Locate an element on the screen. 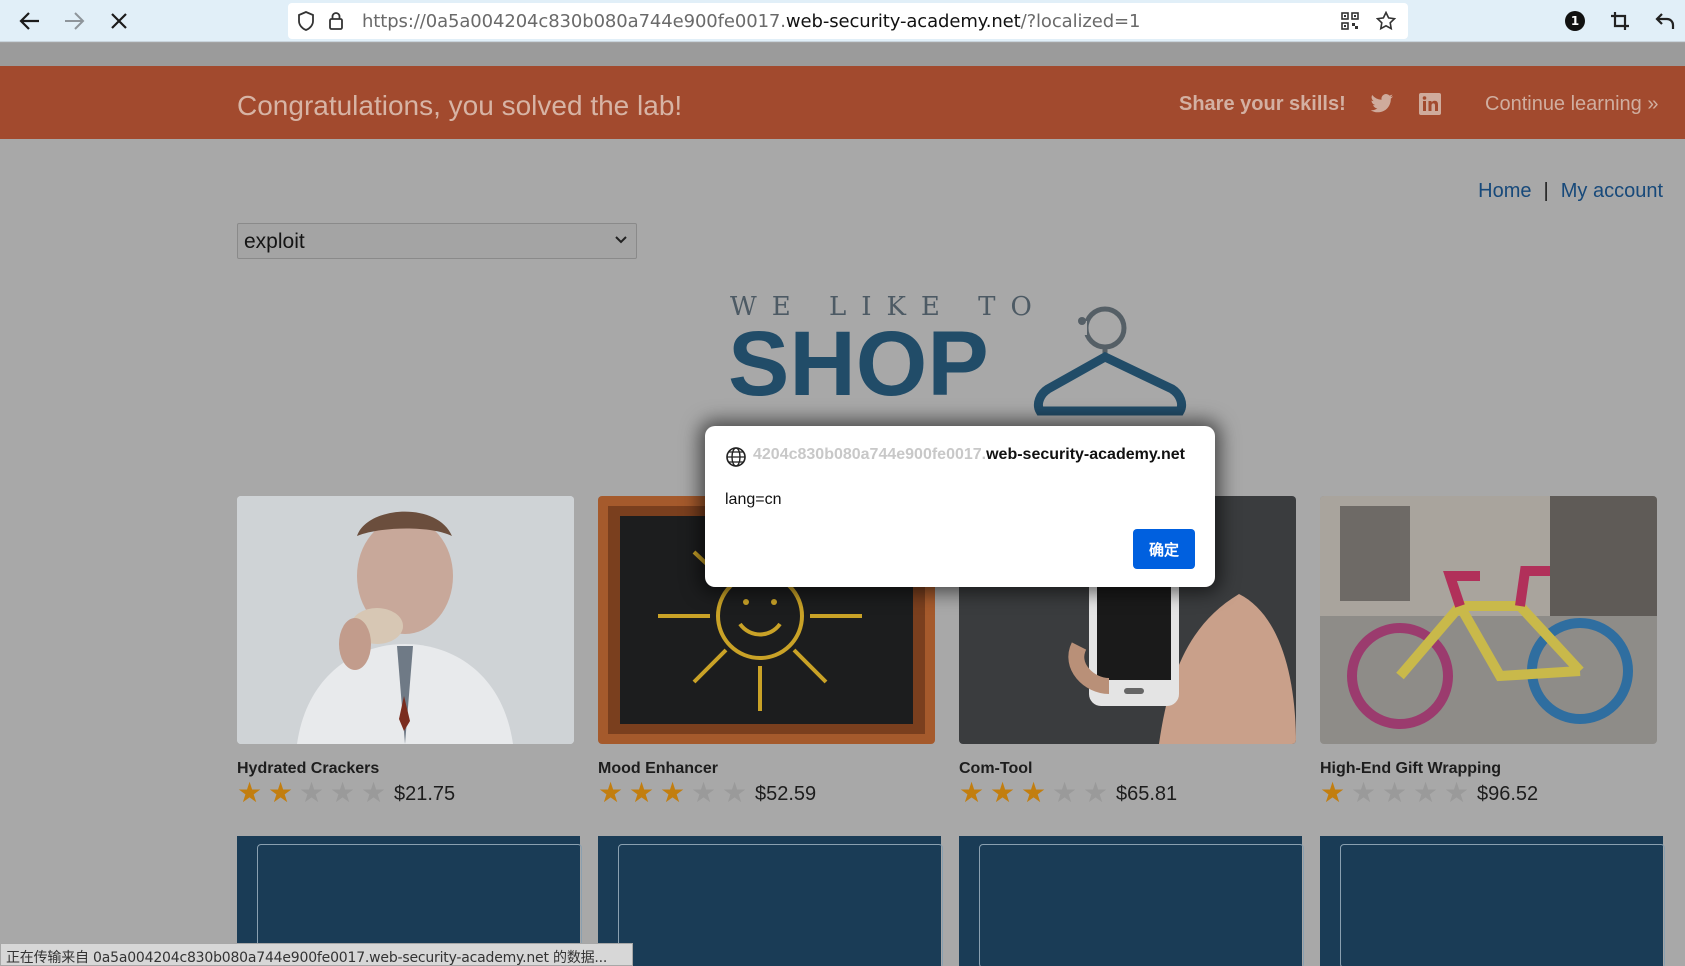 This screenshot has height=966, width=1685. my-account-link: My account is located at coordinates (1612, 191).